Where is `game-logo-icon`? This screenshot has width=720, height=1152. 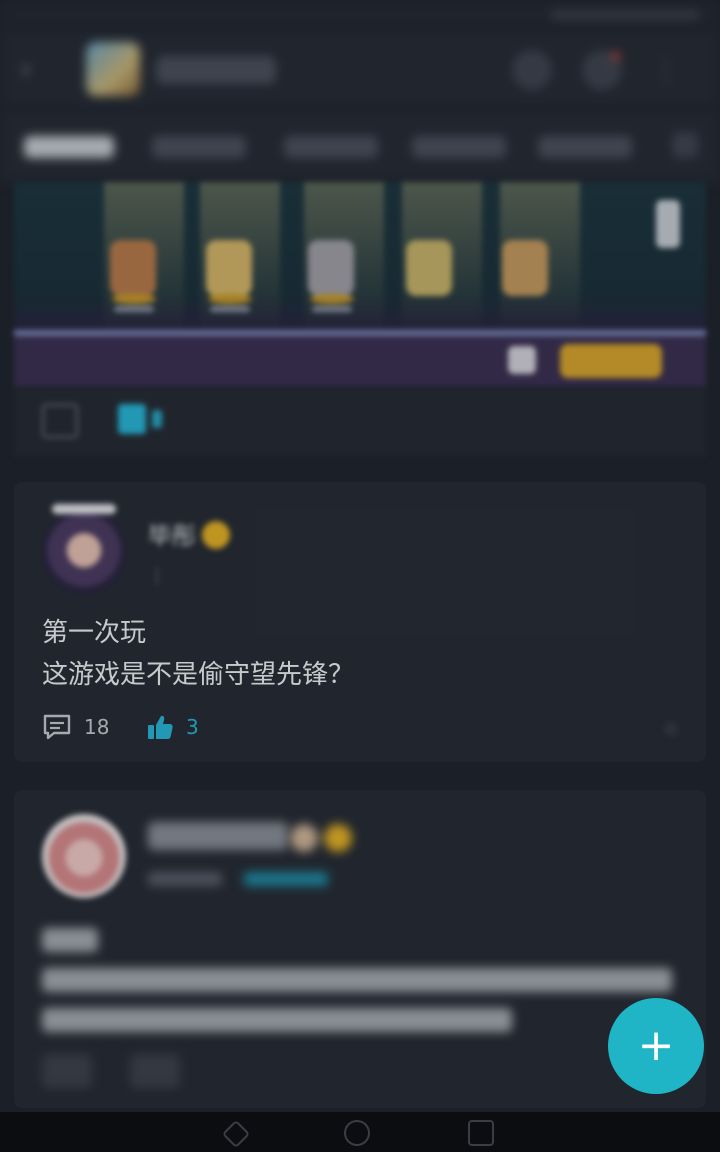 game-logo-icon is located at coordinates (113, 69).